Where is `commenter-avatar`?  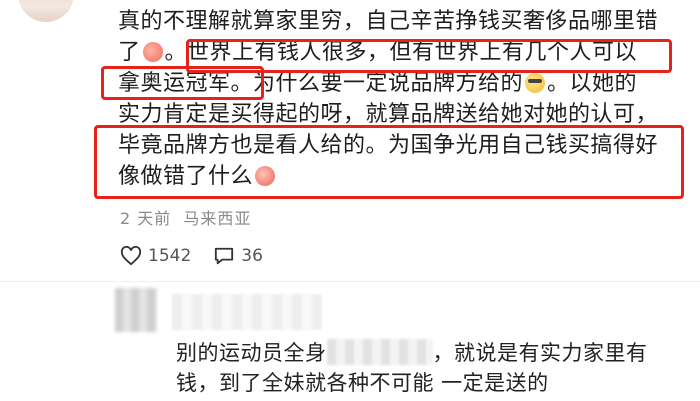
commenter-avatar is located at coordinates (46, 11).